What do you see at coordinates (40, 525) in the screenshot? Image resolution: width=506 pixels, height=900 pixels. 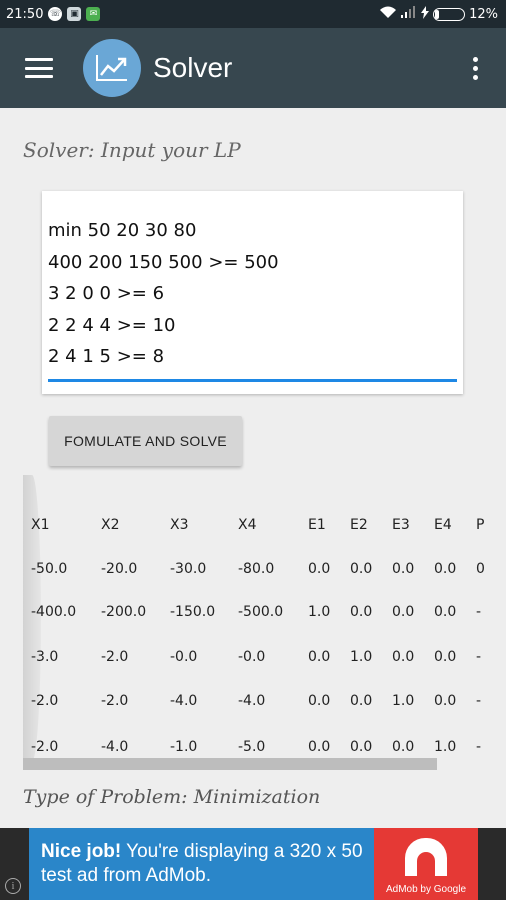 I see `table-header: X1` at bounding box center [40, 525].